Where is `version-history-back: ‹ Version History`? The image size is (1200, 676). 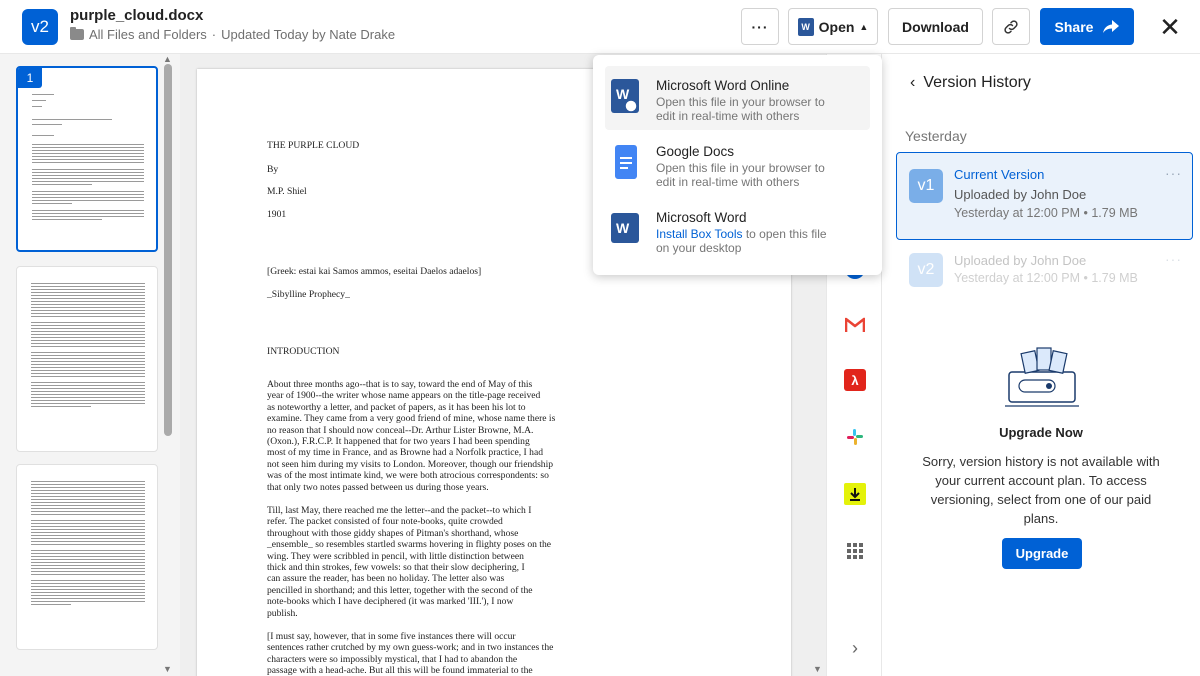 version-history-back: ‹ Version History is located at coordinates (970, 83).